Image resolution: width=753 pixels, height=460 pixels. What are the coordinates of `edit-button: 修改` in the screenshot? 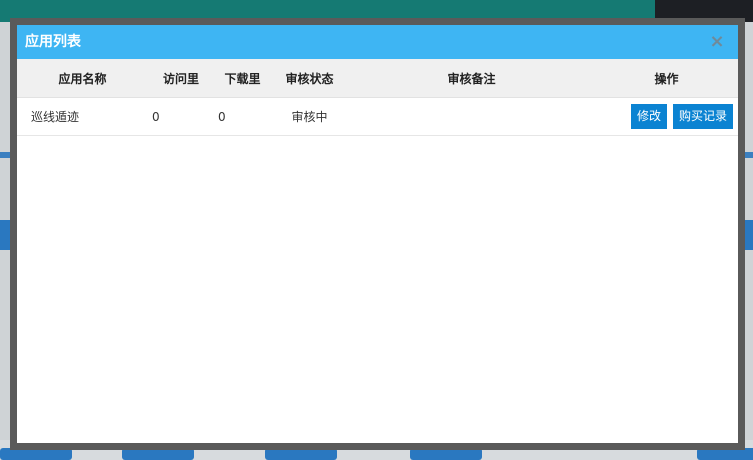 It's located at (648, 116).